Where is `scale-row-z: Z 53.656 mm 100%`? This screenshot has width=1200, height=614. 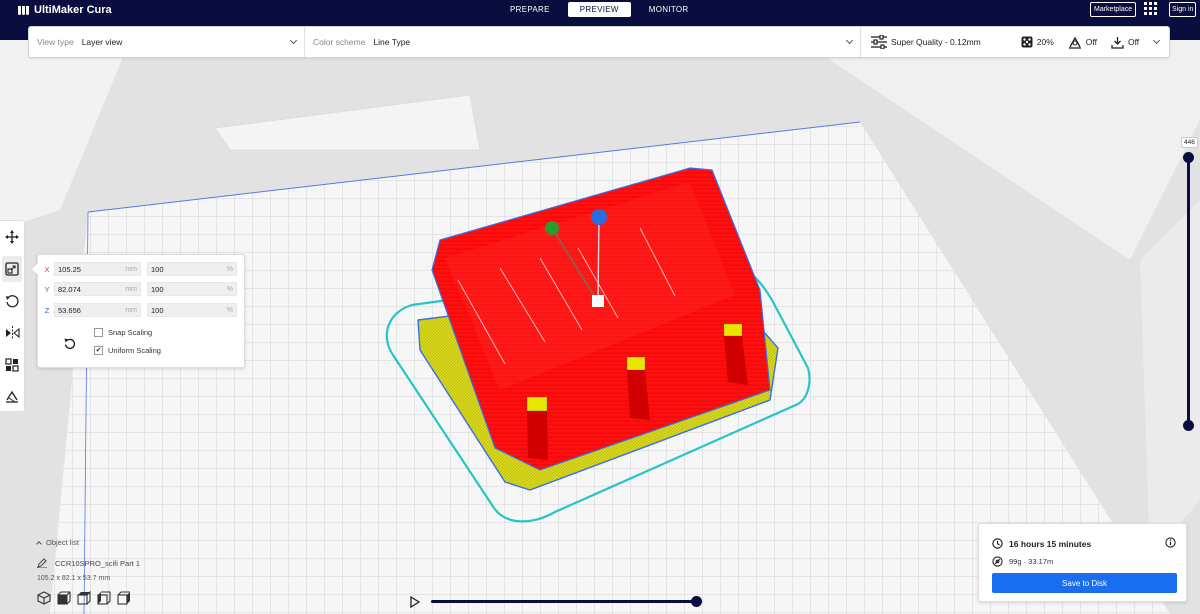 scale-row-z: Z 53.656 mm 100% is located at coordinates (139, 310).